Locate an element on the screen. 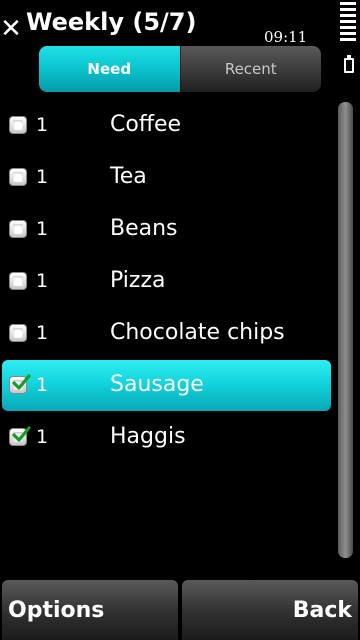 The width and height of the screenshot is (360, 640). scrollbar is located at coordinates (345, 331).